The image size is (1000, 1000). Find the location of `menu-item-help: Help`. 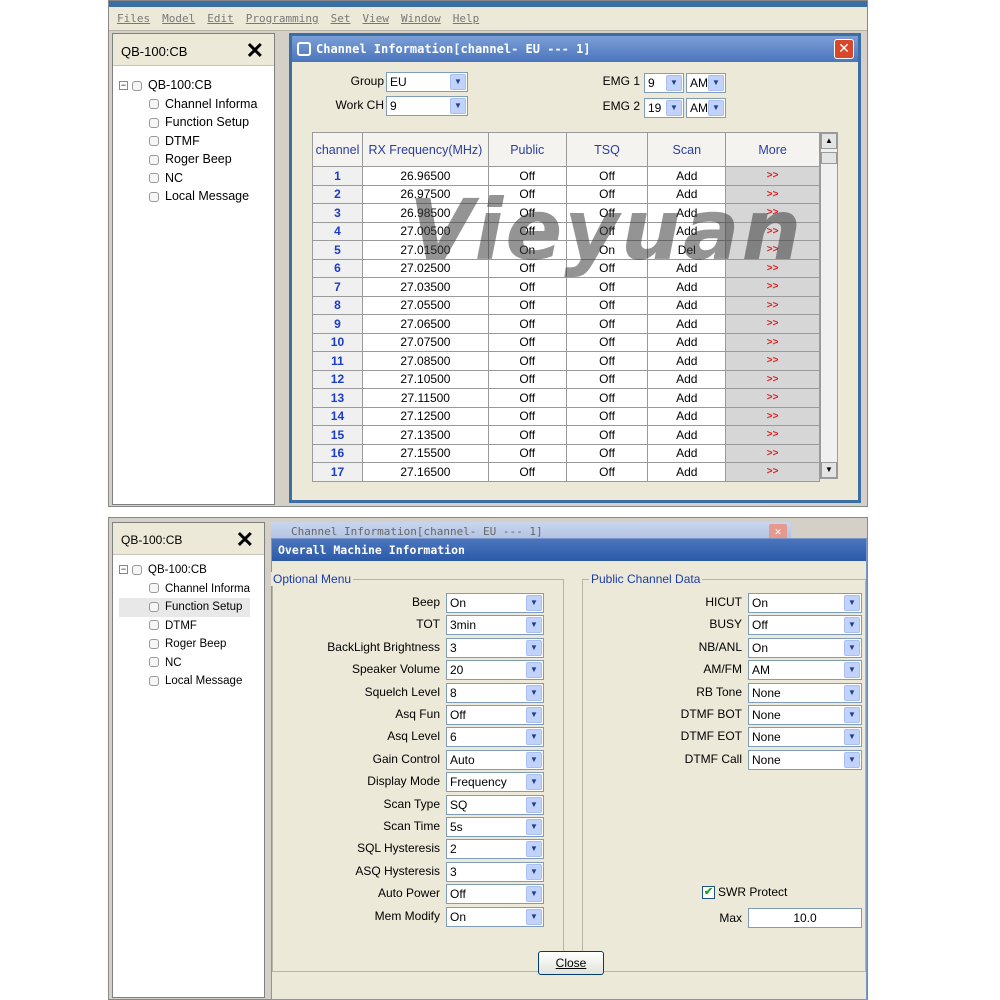

menu-item-help: Help is located at coordinates (466, 18).